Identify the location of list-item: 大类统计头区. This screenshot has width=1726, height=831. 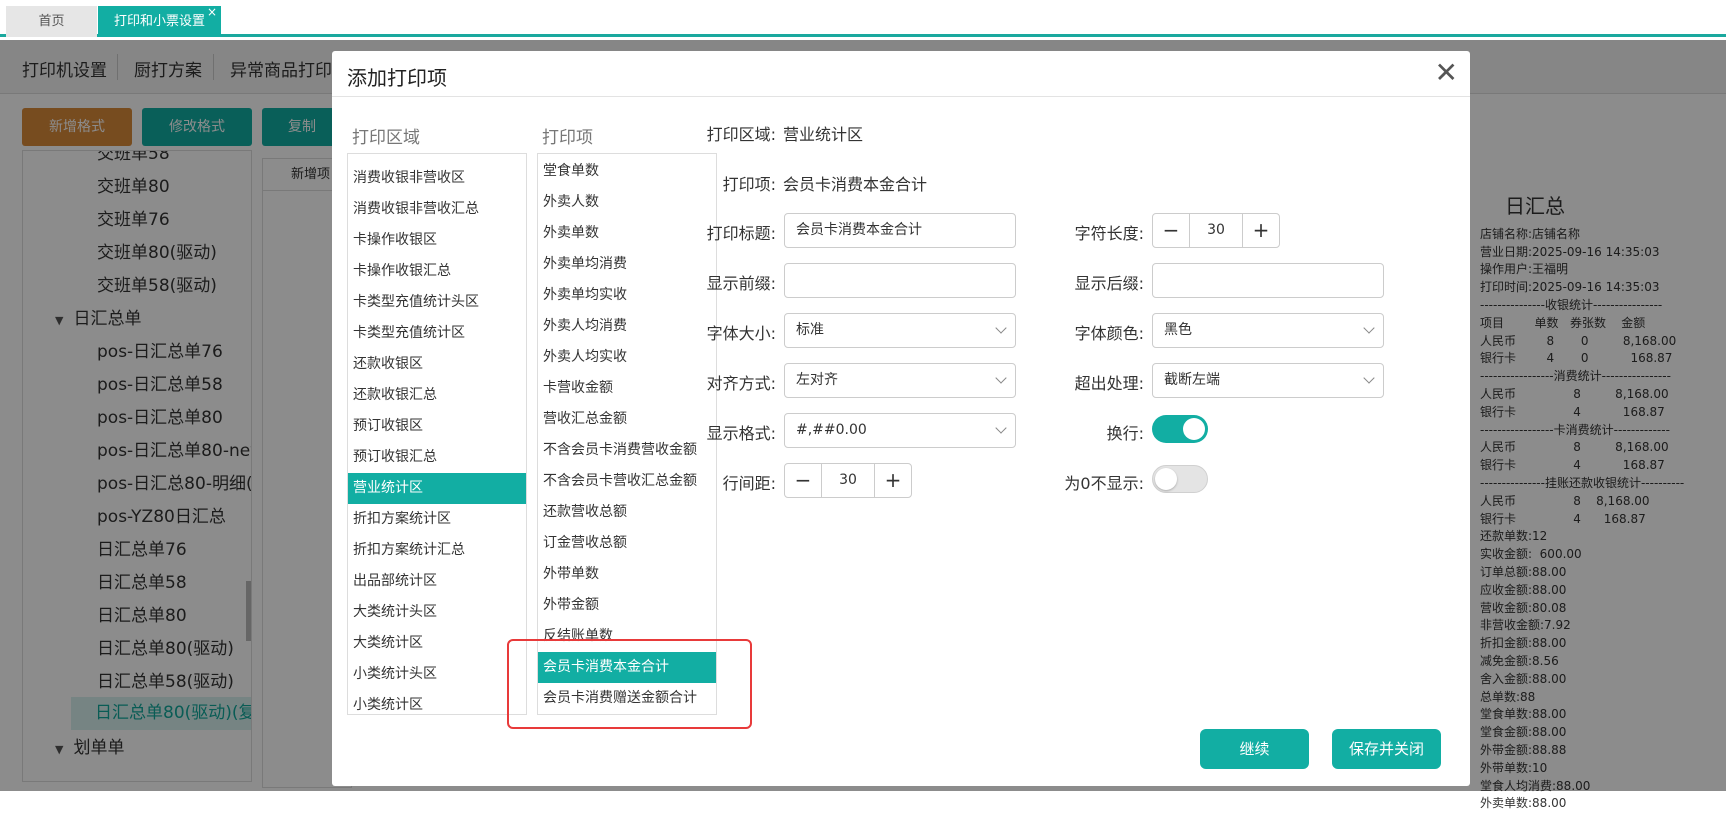
(437, 612).